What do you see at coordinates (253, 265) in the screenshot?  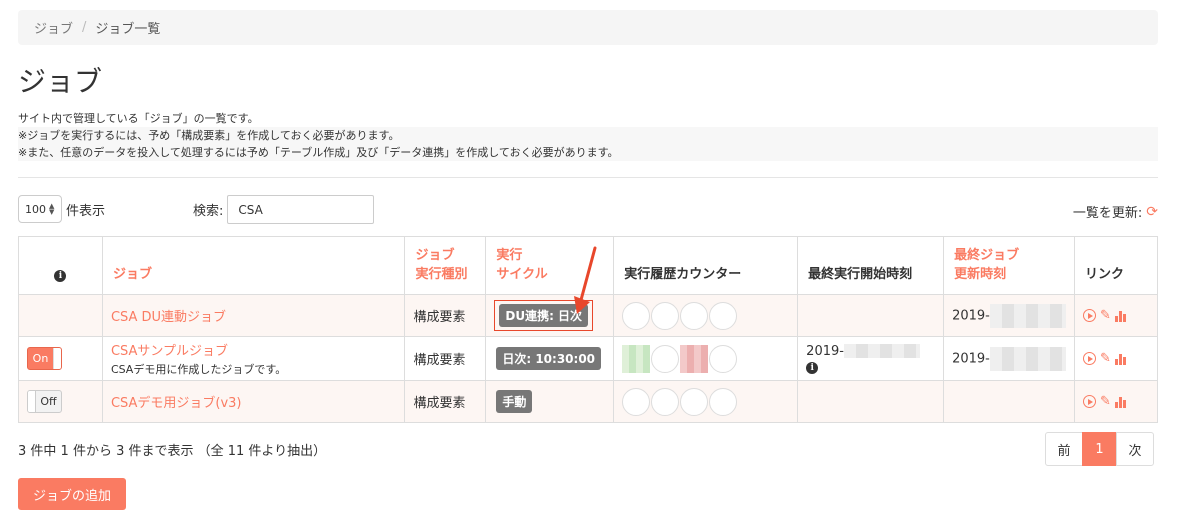 I see `column-header-job: ジョブ` at bounding box center [253, 265].